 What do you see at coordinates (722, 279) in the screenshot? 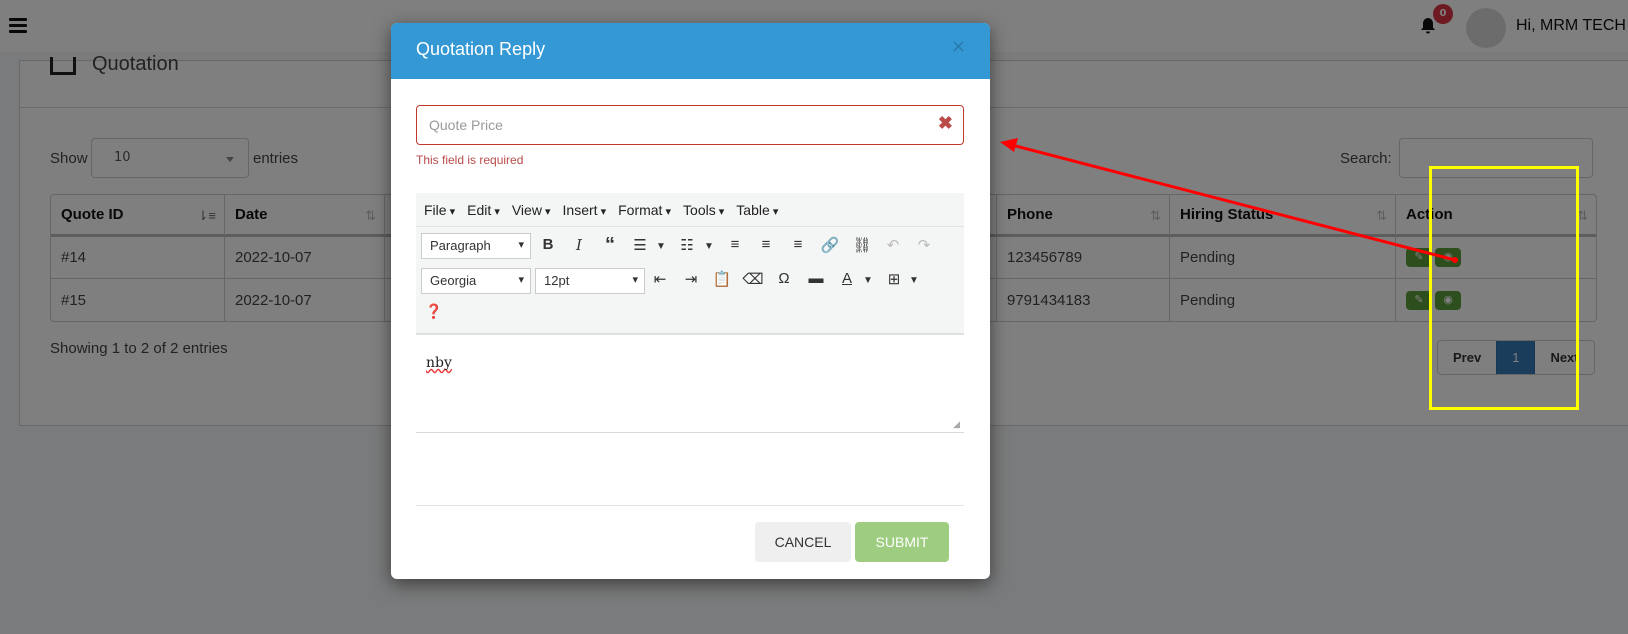
I see `paste-icon: 📋` at bounding box center [722, 279].